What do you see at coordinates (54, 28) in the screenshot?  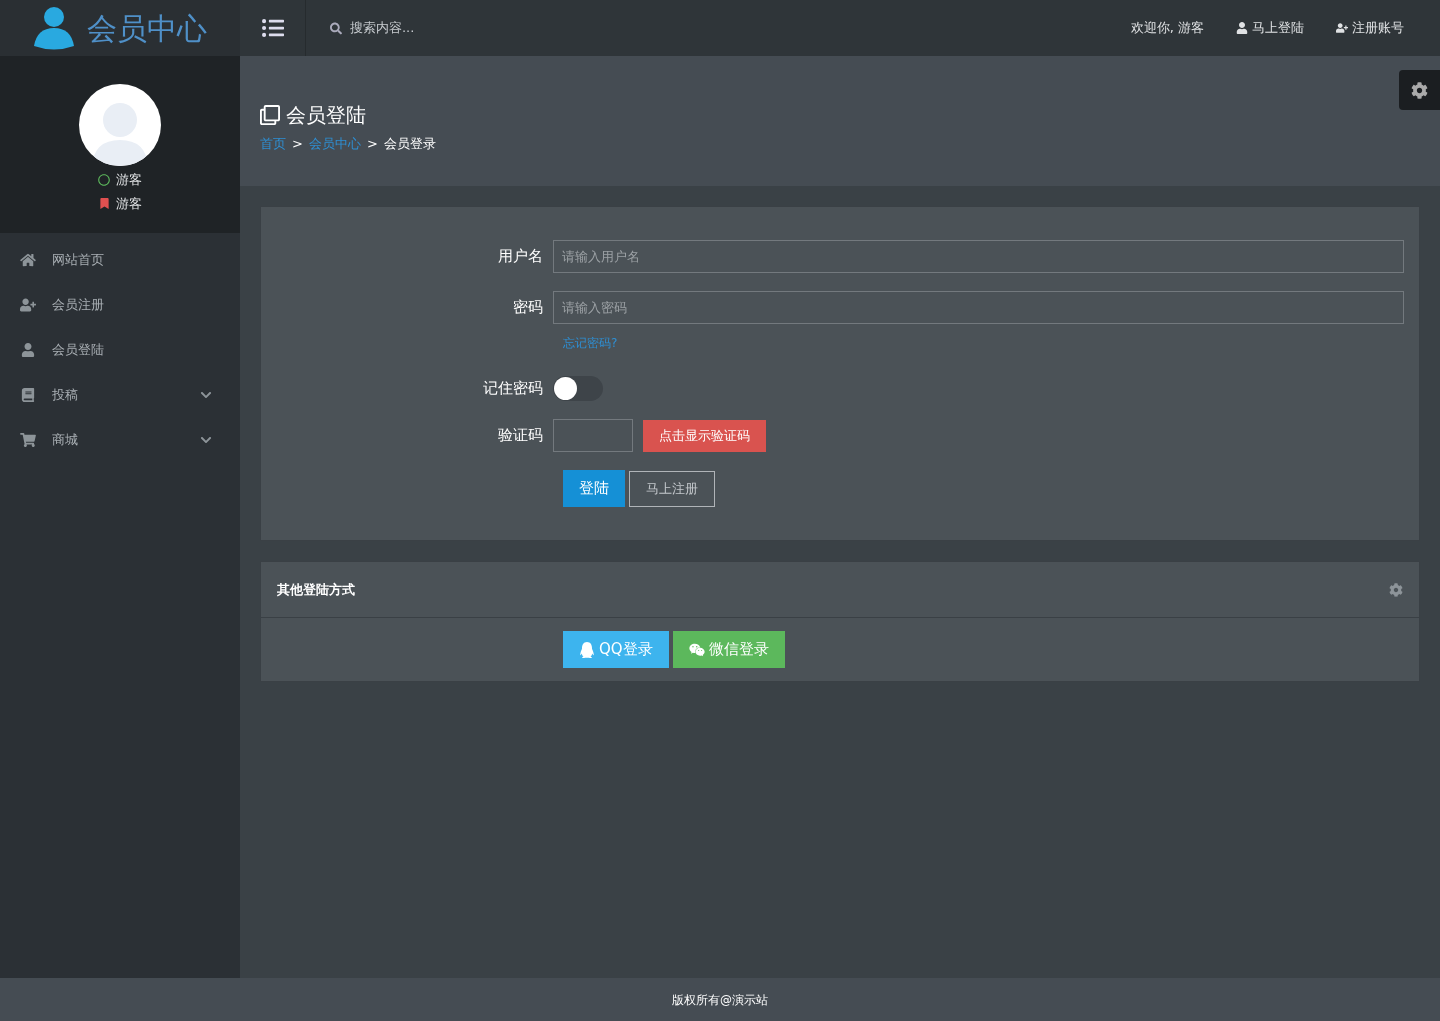 I see `person-logo-icon` at bounding box center [54, 28].